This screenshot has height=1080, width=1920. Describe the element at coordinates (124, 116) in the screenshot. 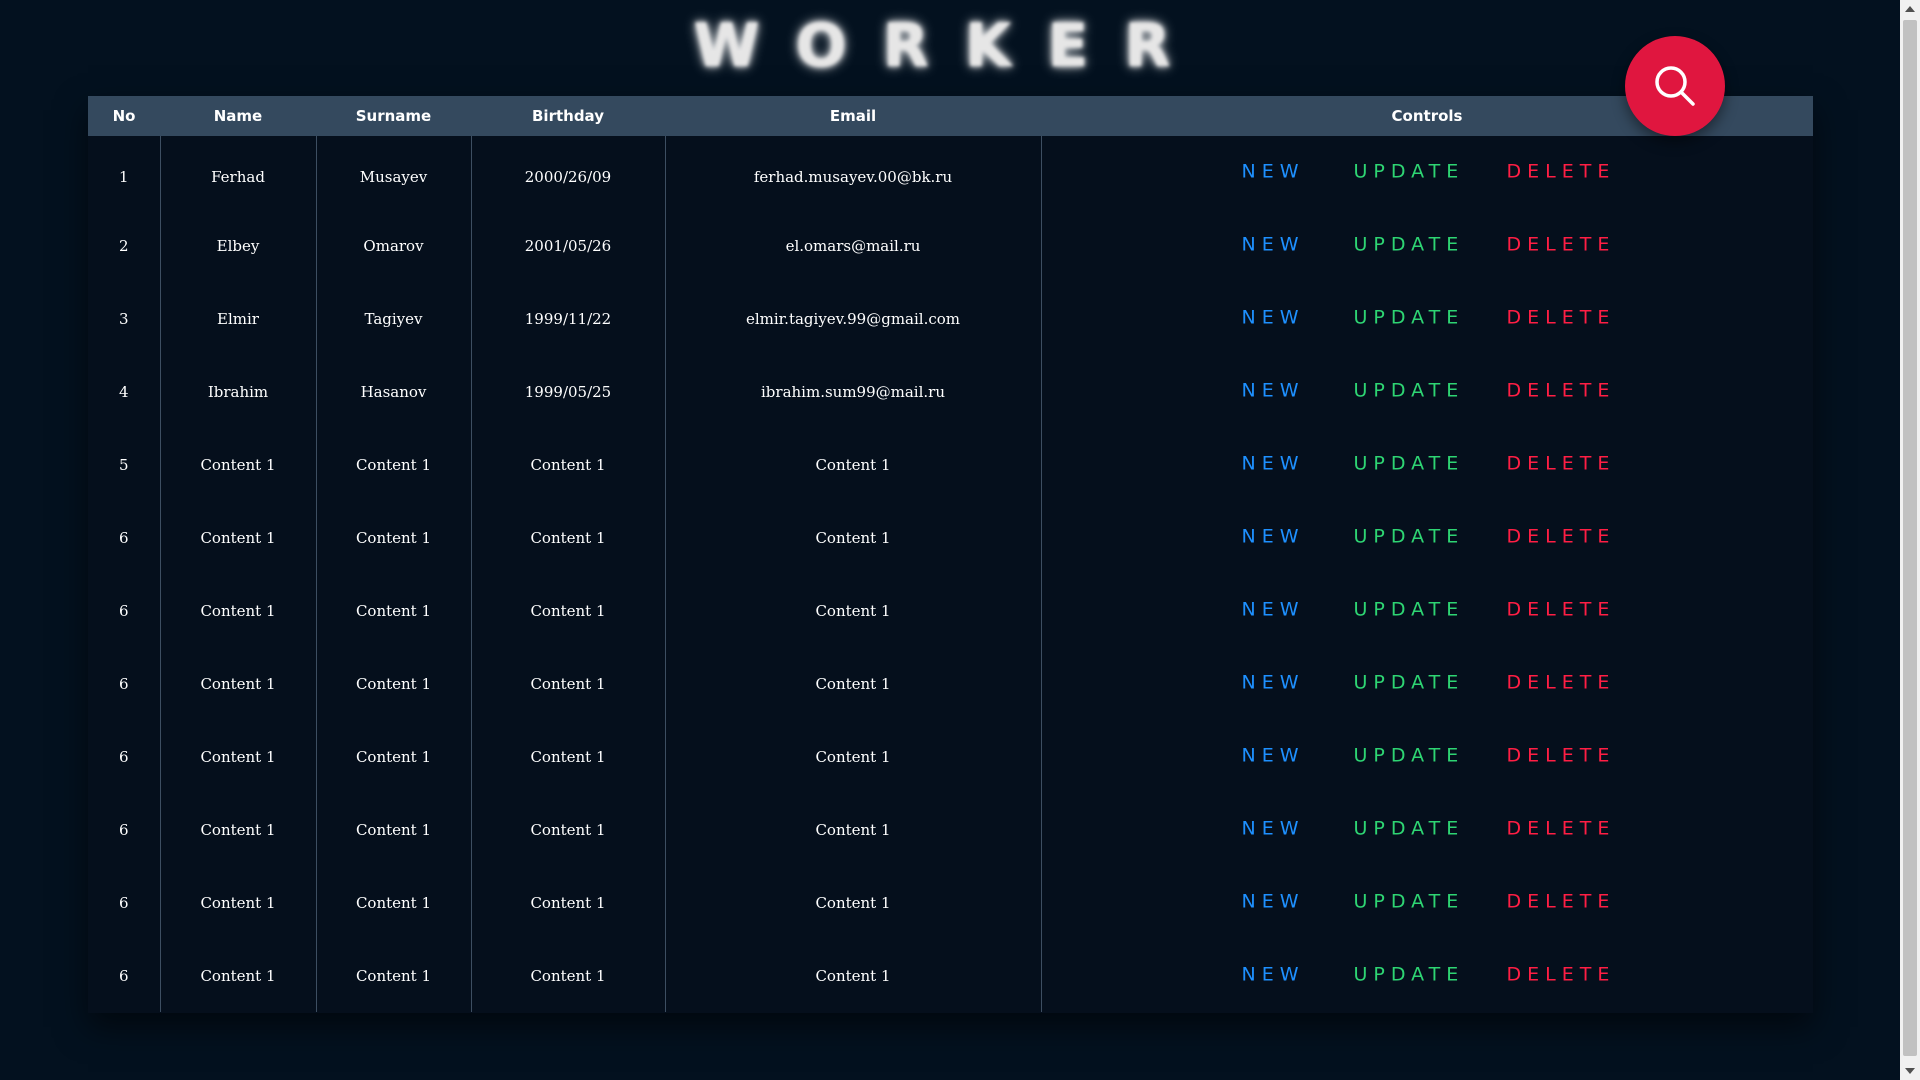

I see `column-header-no: No` at that location.